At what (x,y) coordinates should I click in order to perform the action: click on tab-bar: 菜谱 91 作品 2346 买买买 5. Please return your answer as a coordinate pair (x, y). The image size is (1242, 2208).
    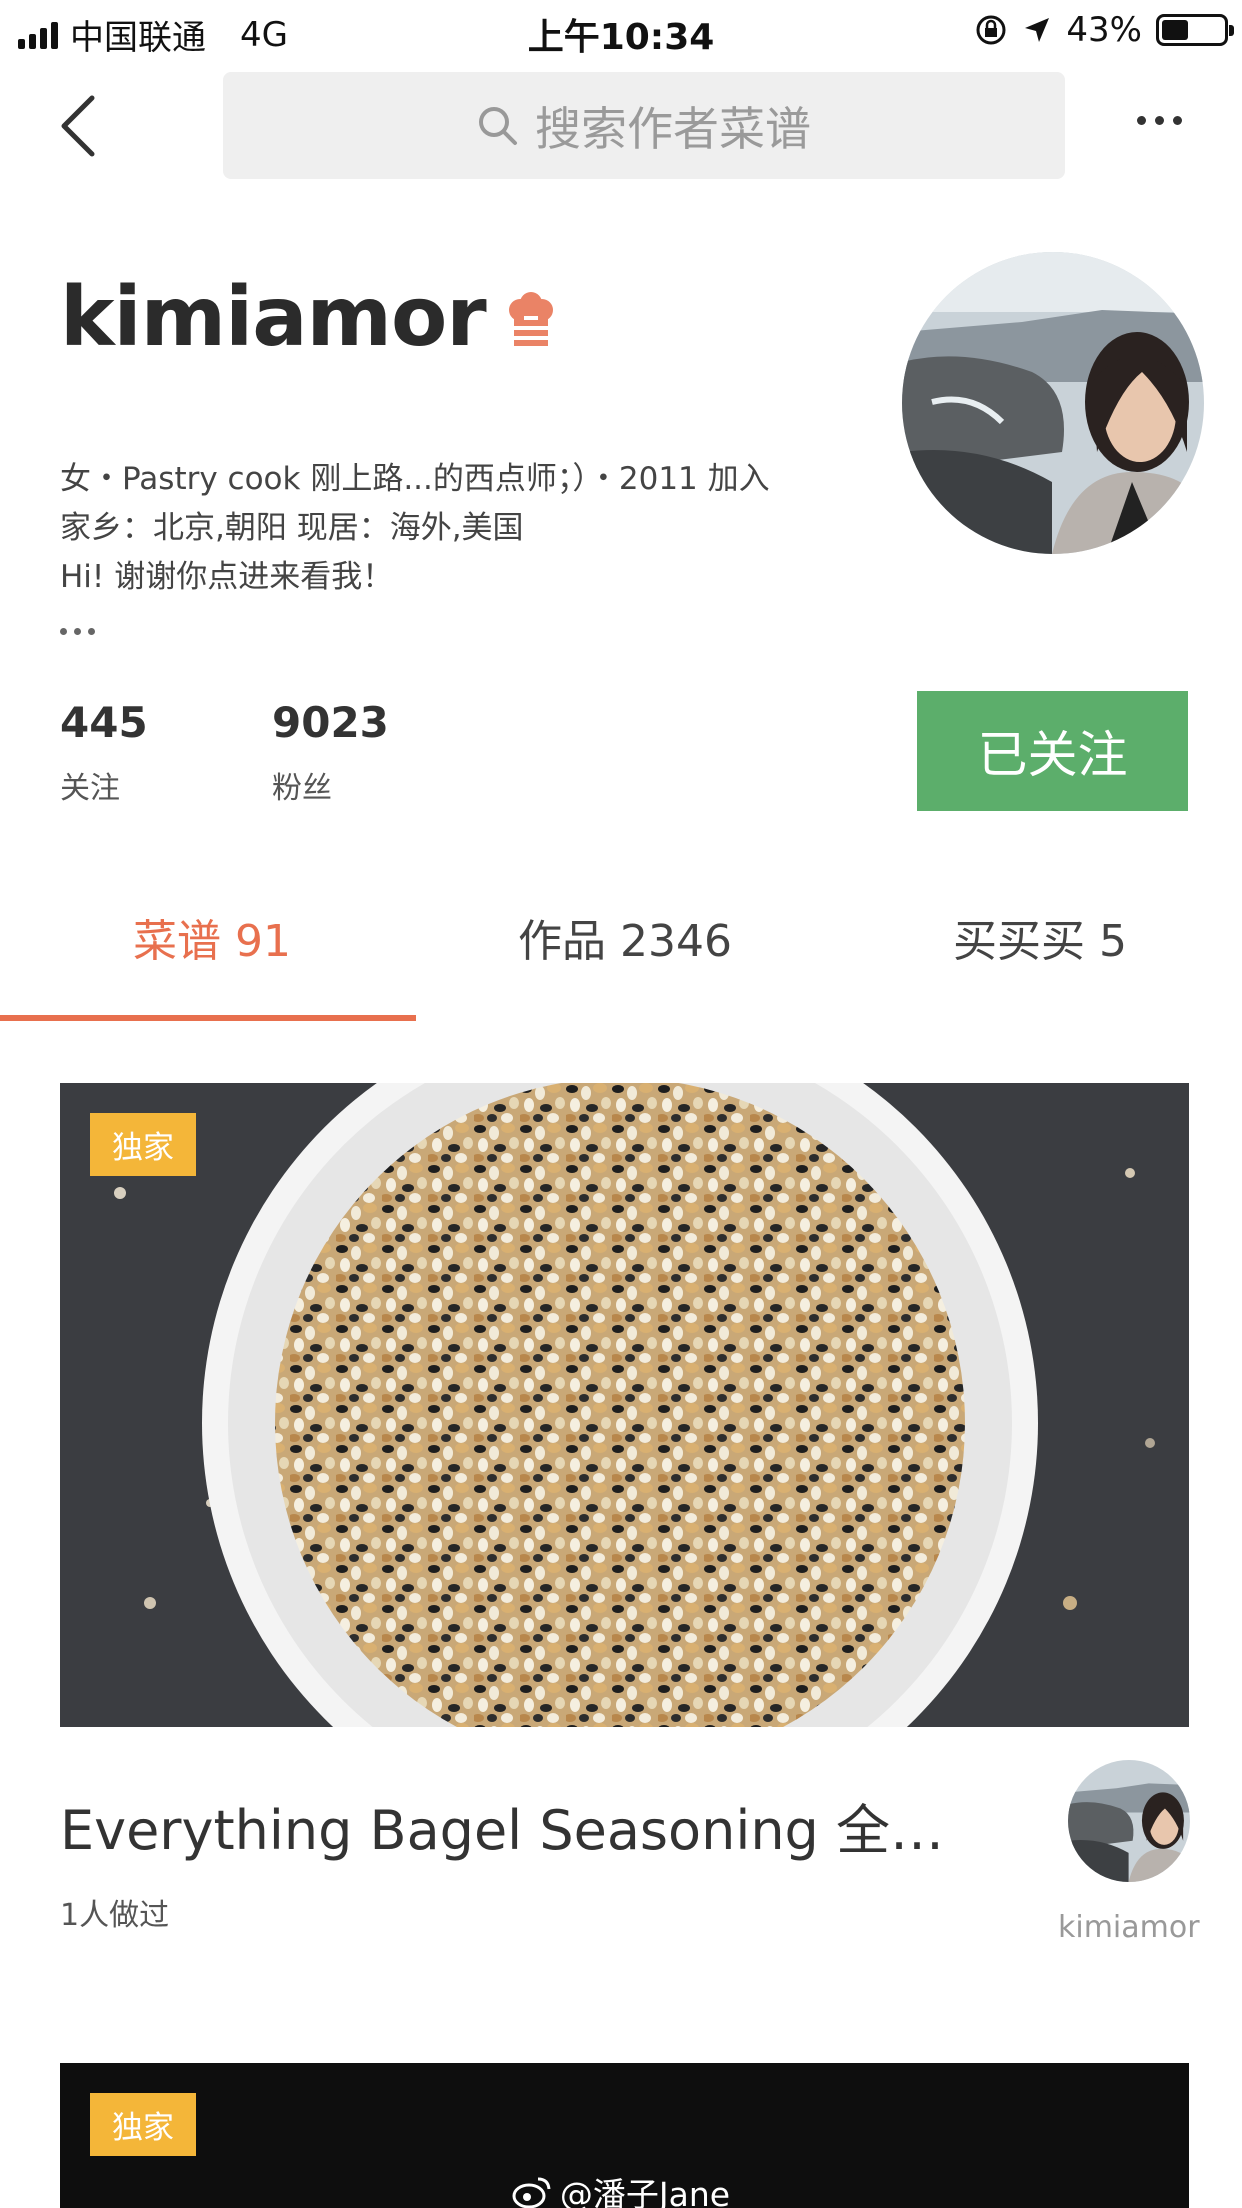
    Looking at the image, I should click on (621, 940).